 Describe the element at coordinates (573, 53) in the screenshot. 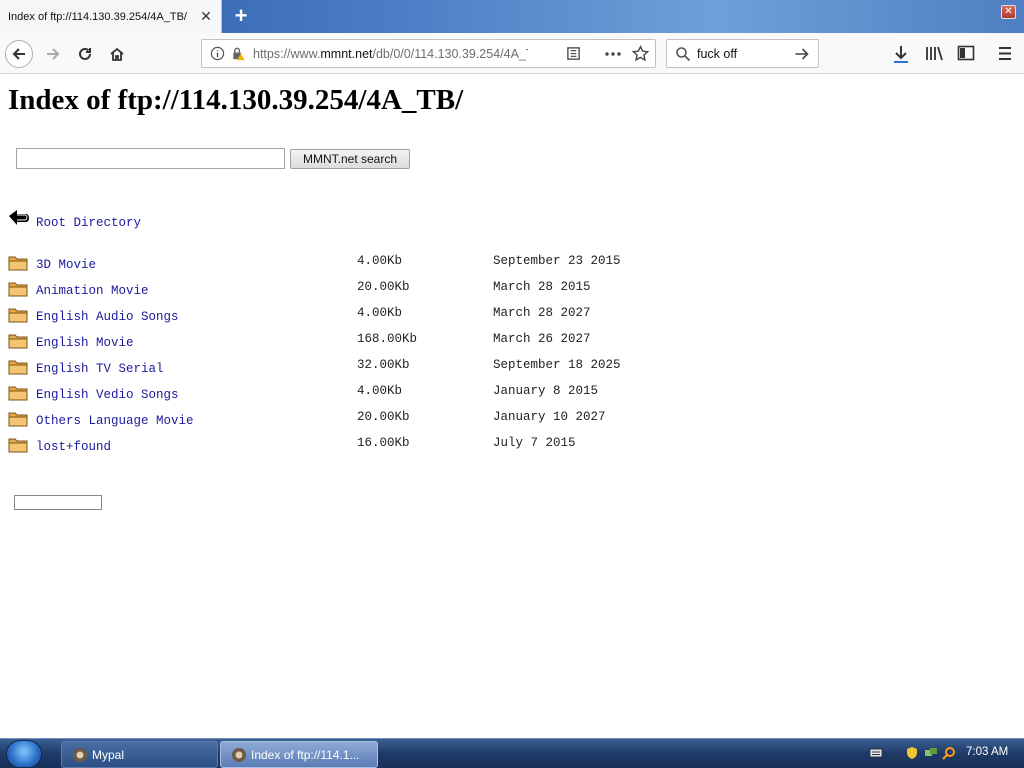

I see `reader-view-icon` at that location.